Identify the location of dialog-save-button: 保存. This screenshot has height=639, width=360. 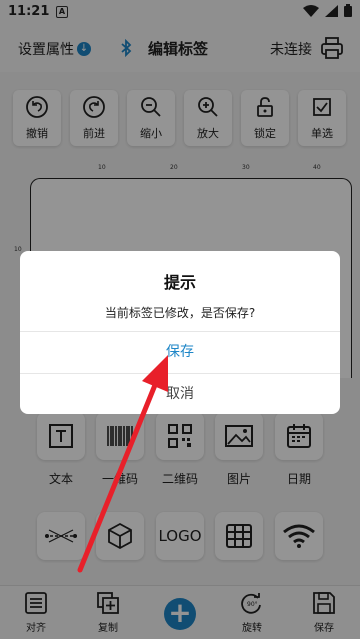
(180, 352).